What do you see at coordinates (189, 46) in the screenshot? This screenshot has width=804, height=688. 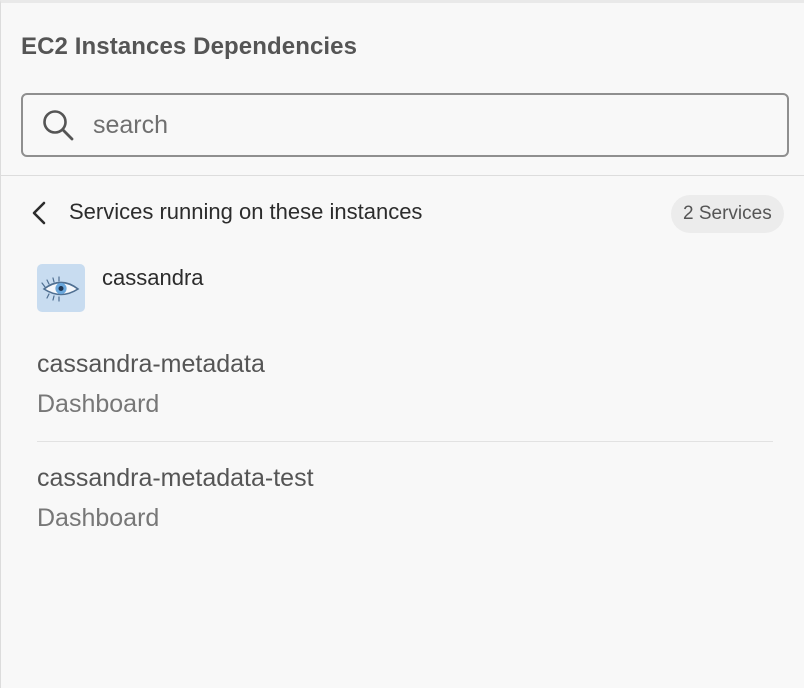 I see `panel-title: EC2 Instances Dependencies` at bounding box center [189, 46].